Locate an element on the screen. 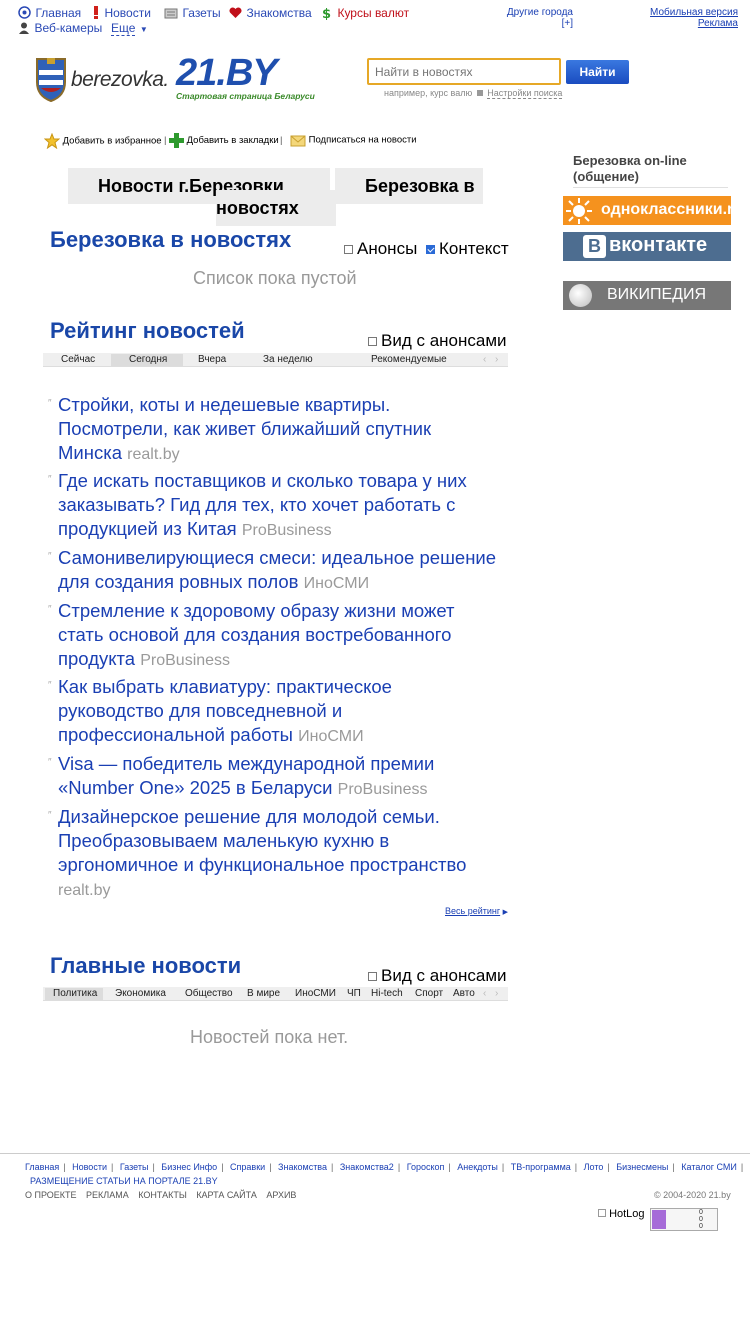 The height and width of the screenshot is (1333, 750). nav-item-dating: Знакомства is located at coordinates (270, 13).